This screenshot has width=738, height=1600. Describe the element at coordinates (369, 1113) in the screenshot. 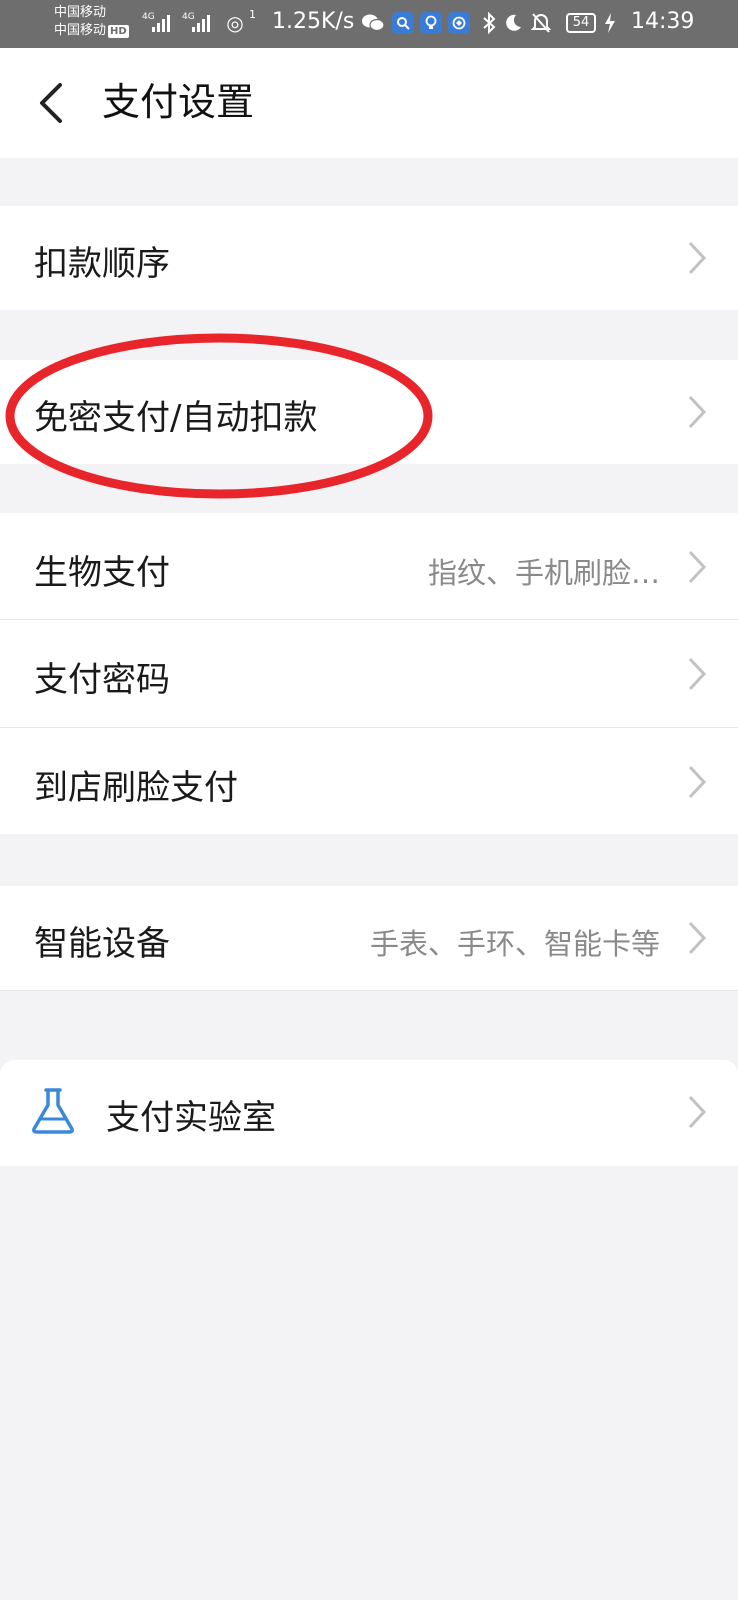

I see `pay-lab-row: 支付实验室` at that location.